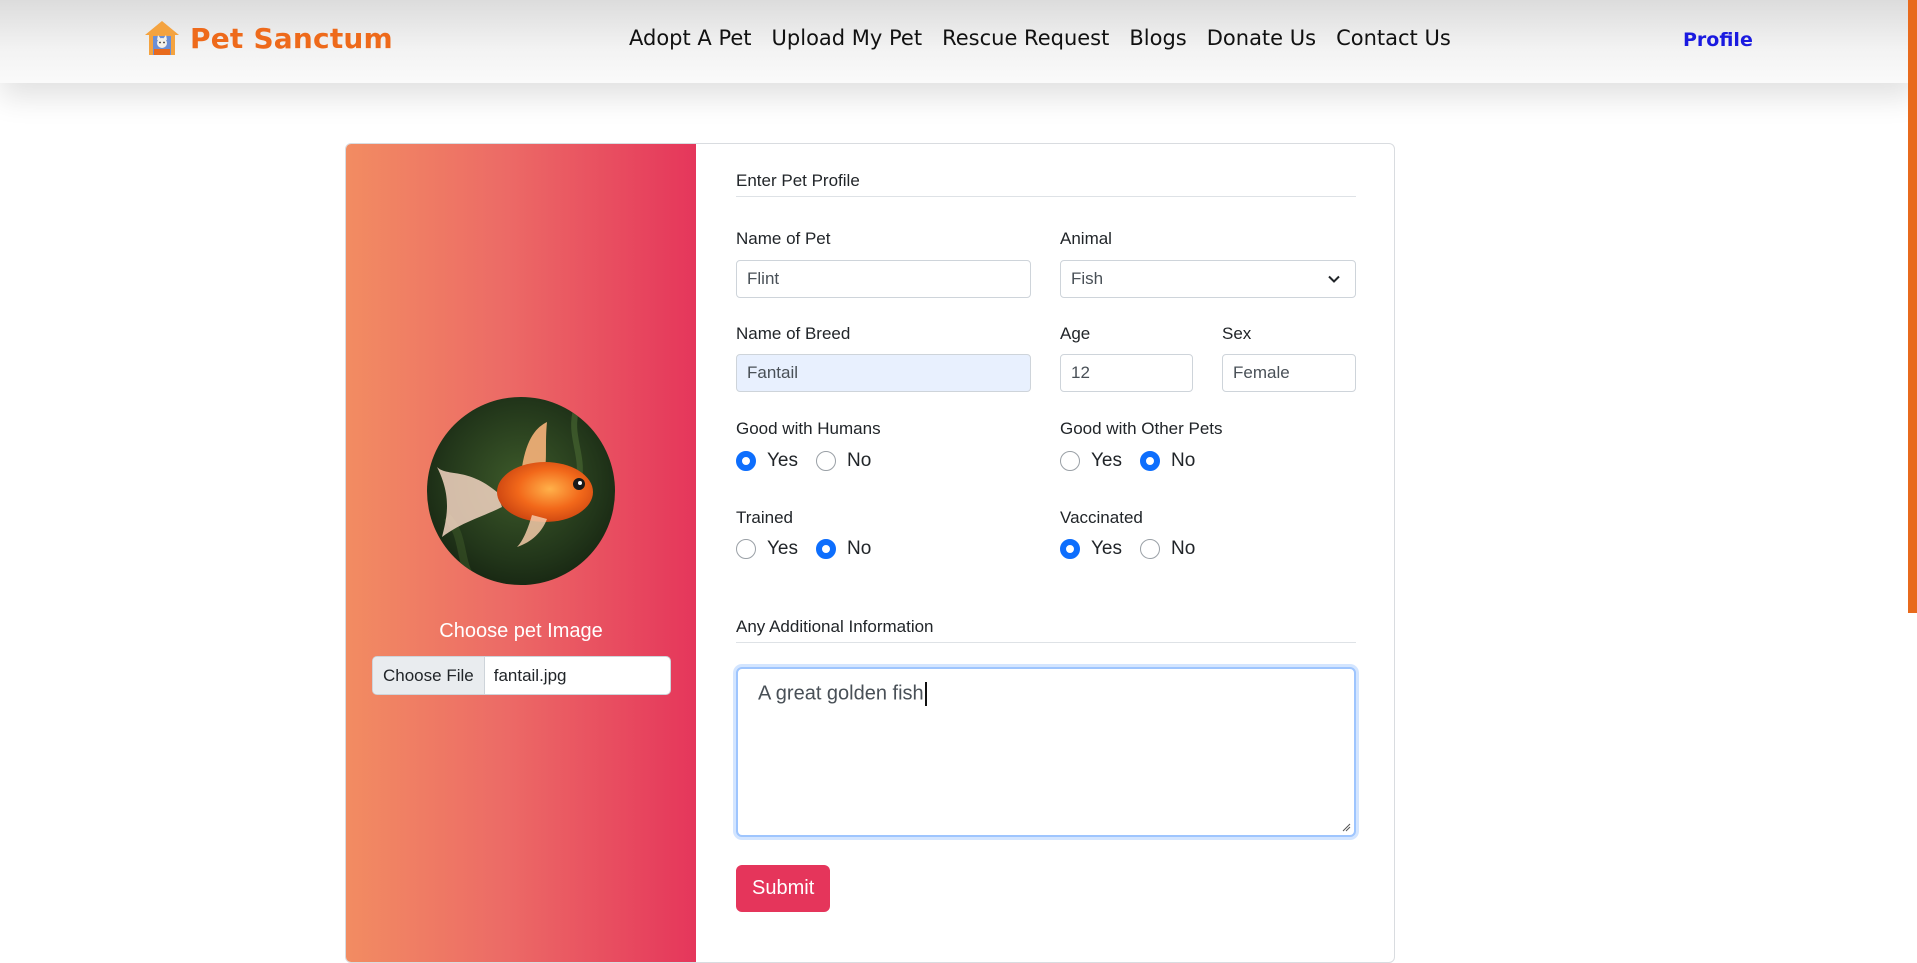 The image size is (1917, 963). Describe the element at coordinates (1208, 279) in the screenshot. I see `animal-select: Fish` at that location.